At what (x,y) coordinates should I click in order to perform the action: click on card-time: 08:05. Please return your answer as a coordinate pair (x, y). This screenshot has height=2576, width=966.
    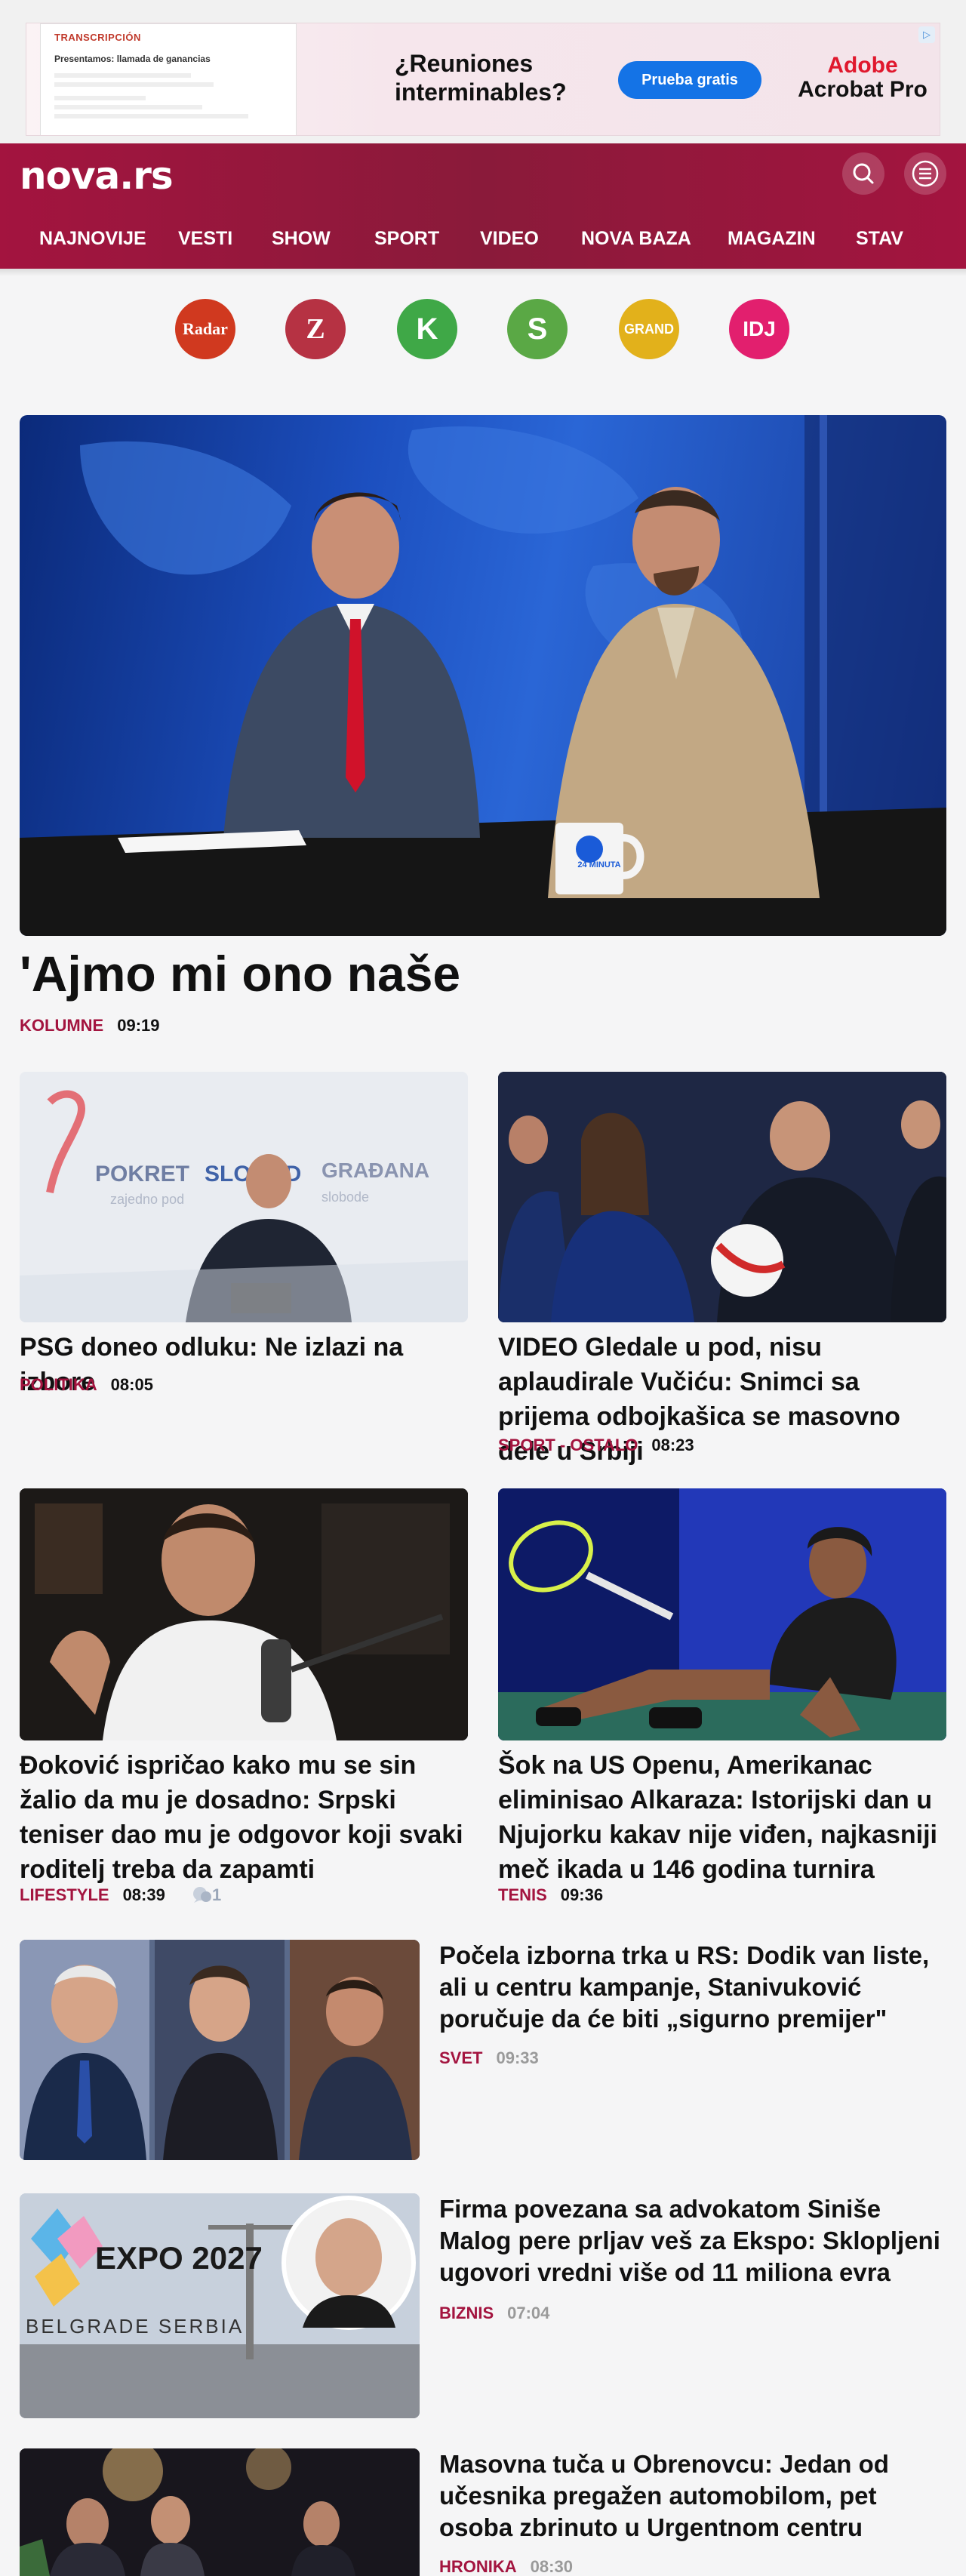
    Looking at the image, I should click on (131, 1384).